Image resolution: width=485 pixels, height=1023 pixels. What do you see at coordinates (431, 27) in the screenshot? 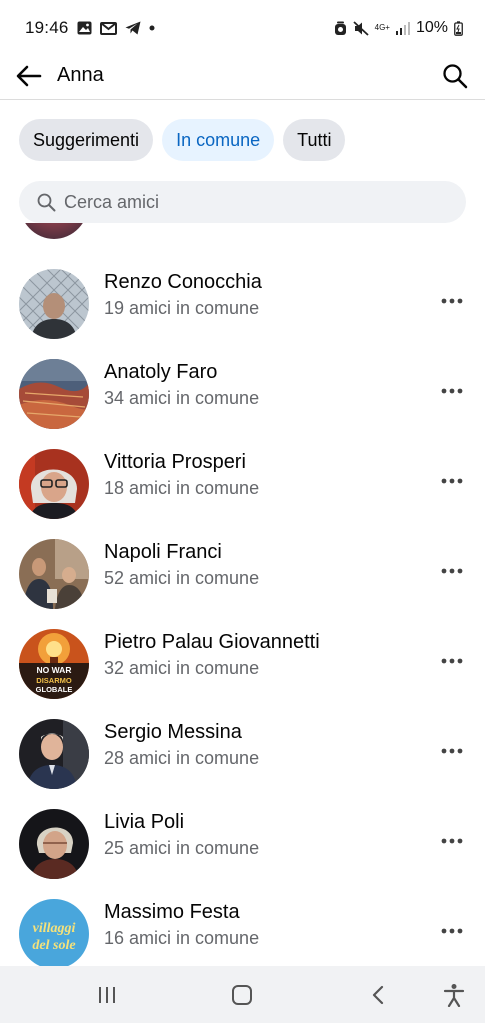
I see `battery-percent: 10%` at bounding box center [431, 27].